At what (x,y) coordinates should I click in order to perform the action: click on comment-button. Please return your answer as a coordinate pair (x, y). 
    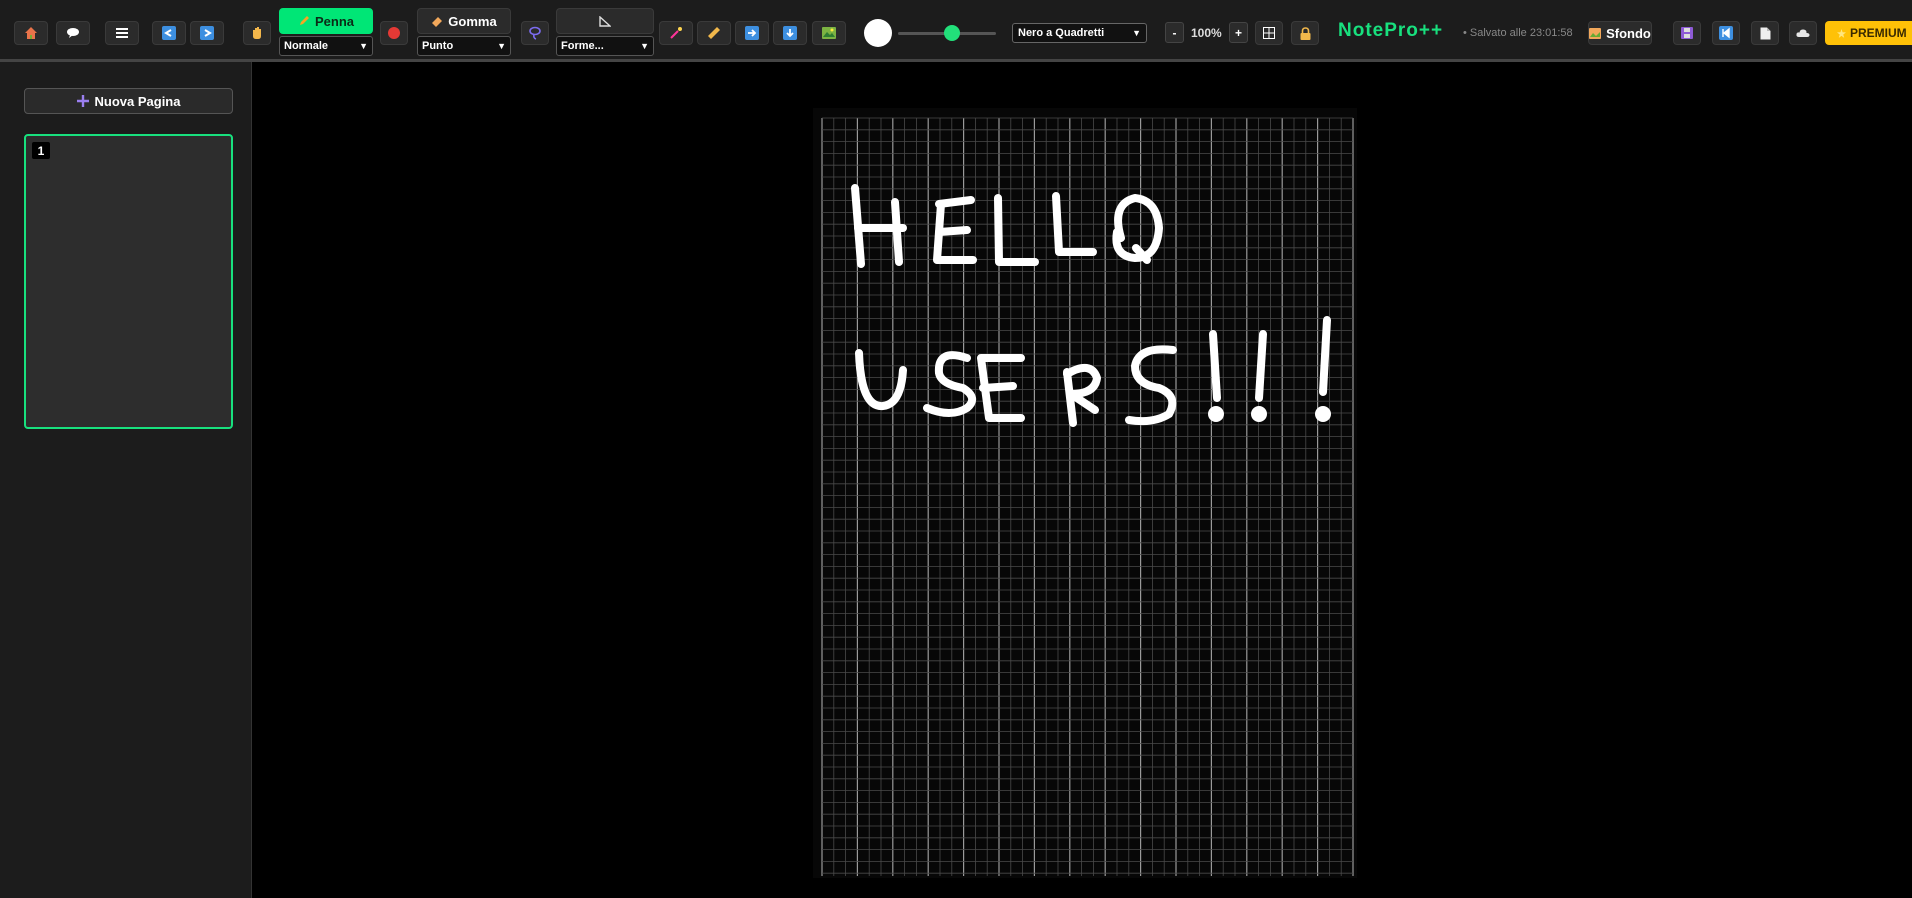
    Looking at the image, I should click on (73, 33).